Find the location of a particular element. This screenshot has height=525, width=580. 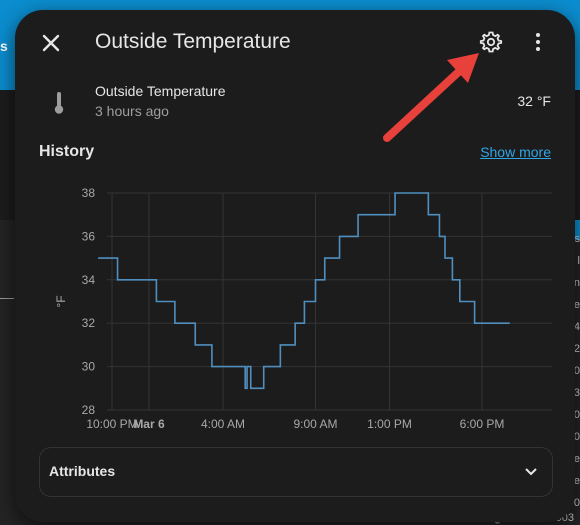

x-tick-label: 1:00 PM is located at coordinates (389, 424).